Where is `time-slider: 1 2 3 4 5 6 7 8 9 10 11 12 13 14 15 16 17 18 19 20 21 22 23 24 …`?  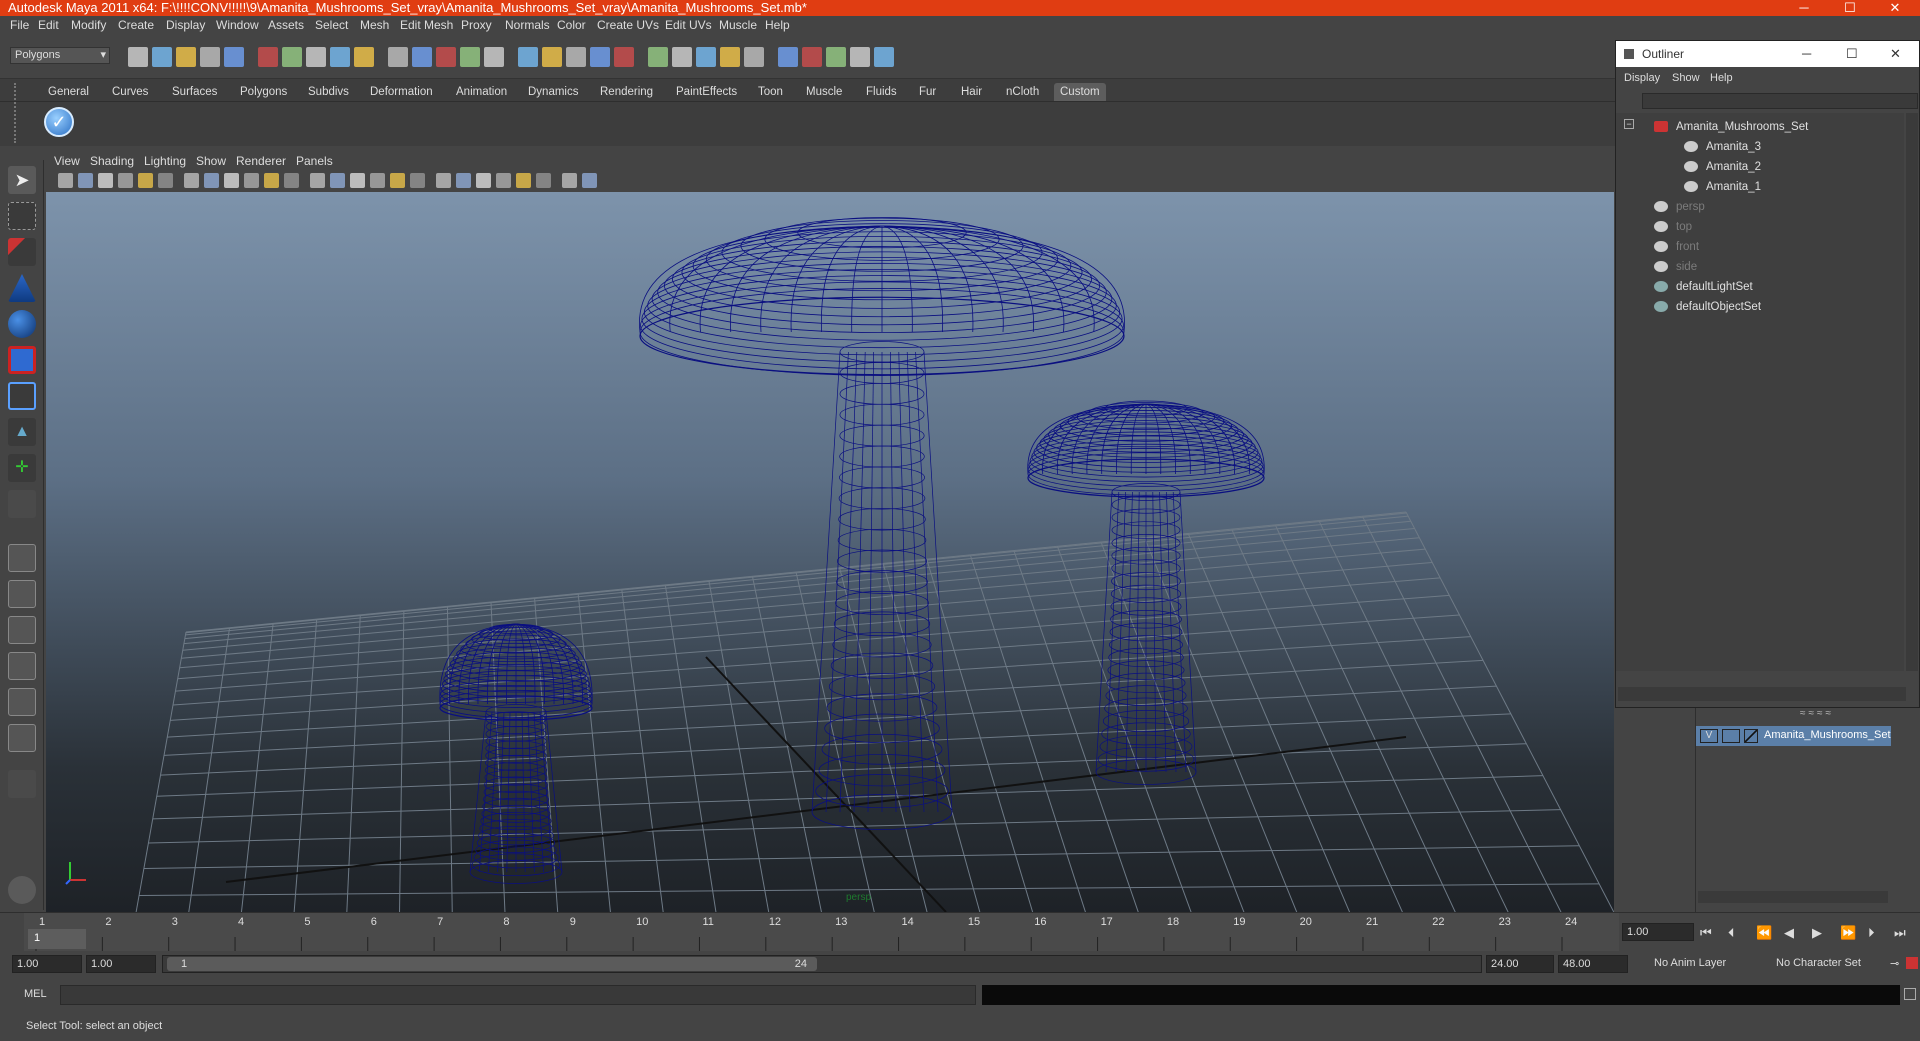
time-slider: 1 2 3 4 5 6 7 8 9 10 11 12 13 14 15 16 17 18 19 20 21 22 23 24 … is located at coordinates (960, 931).